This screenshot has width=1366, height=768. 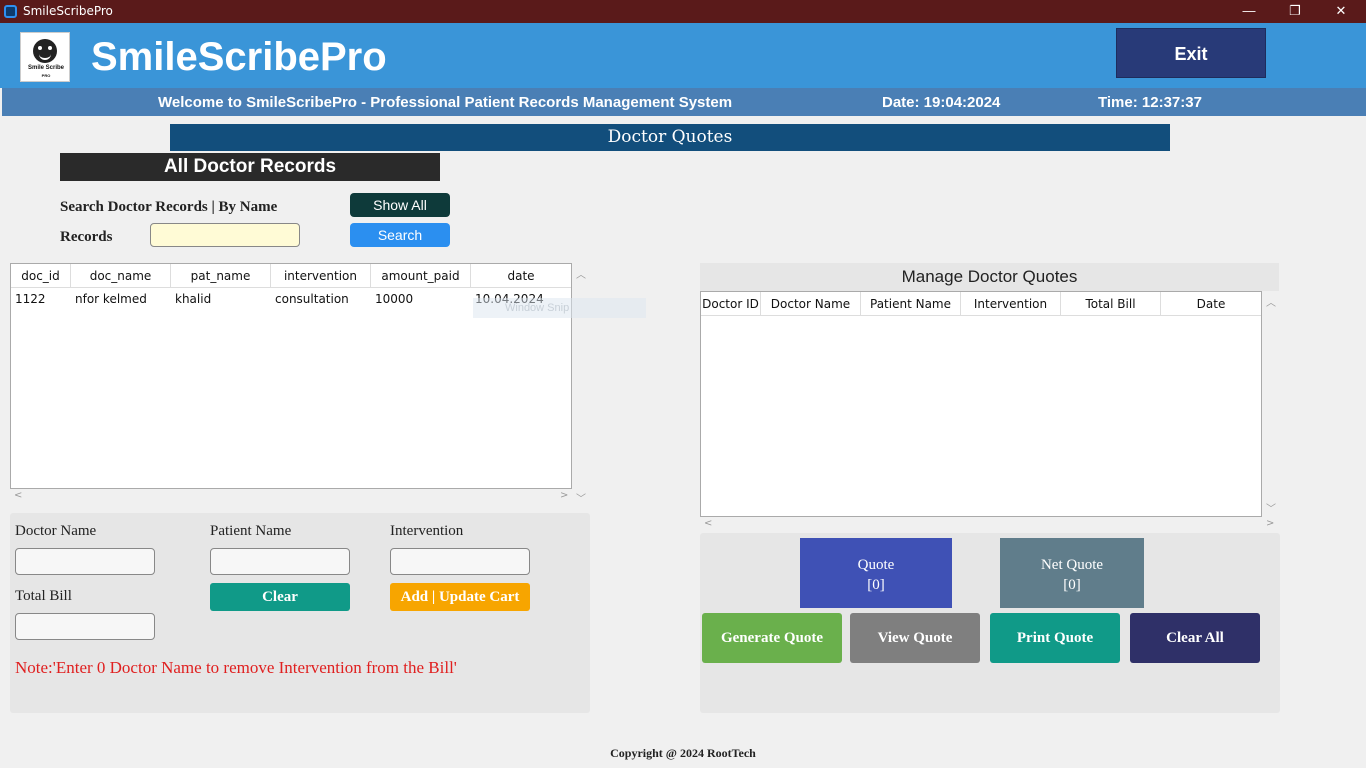 What do you see at coordinates (394, 299) in the screenshot?
I see `table-cell: 10000` at bounding box center [394, 299].